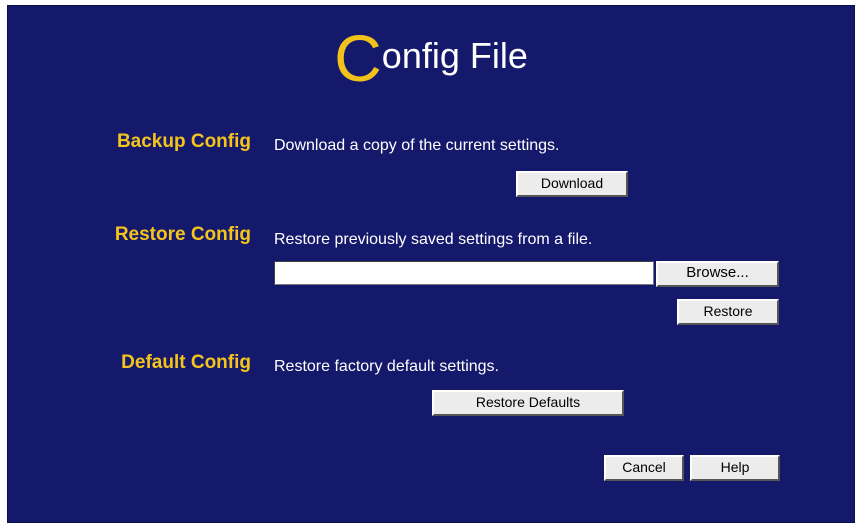 This screenshot has width=860, height=528. Describe the element at coordinates (528, 403) in the screenshot. I see `restore-defaults-button: Restore Defaults` at that location.